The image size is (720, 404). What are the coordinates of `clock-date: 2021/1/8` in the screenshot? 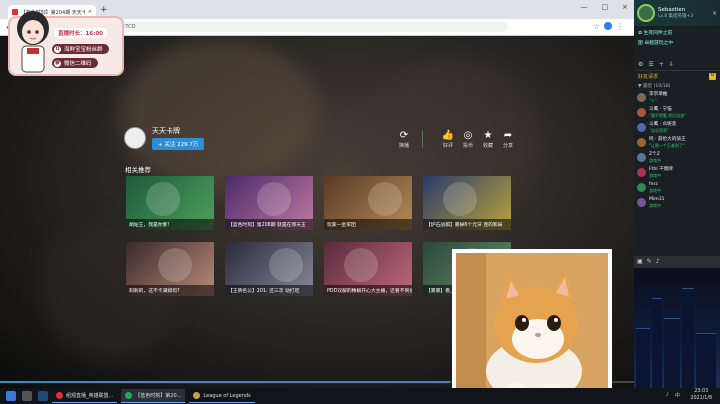 It's located at (701, 398).